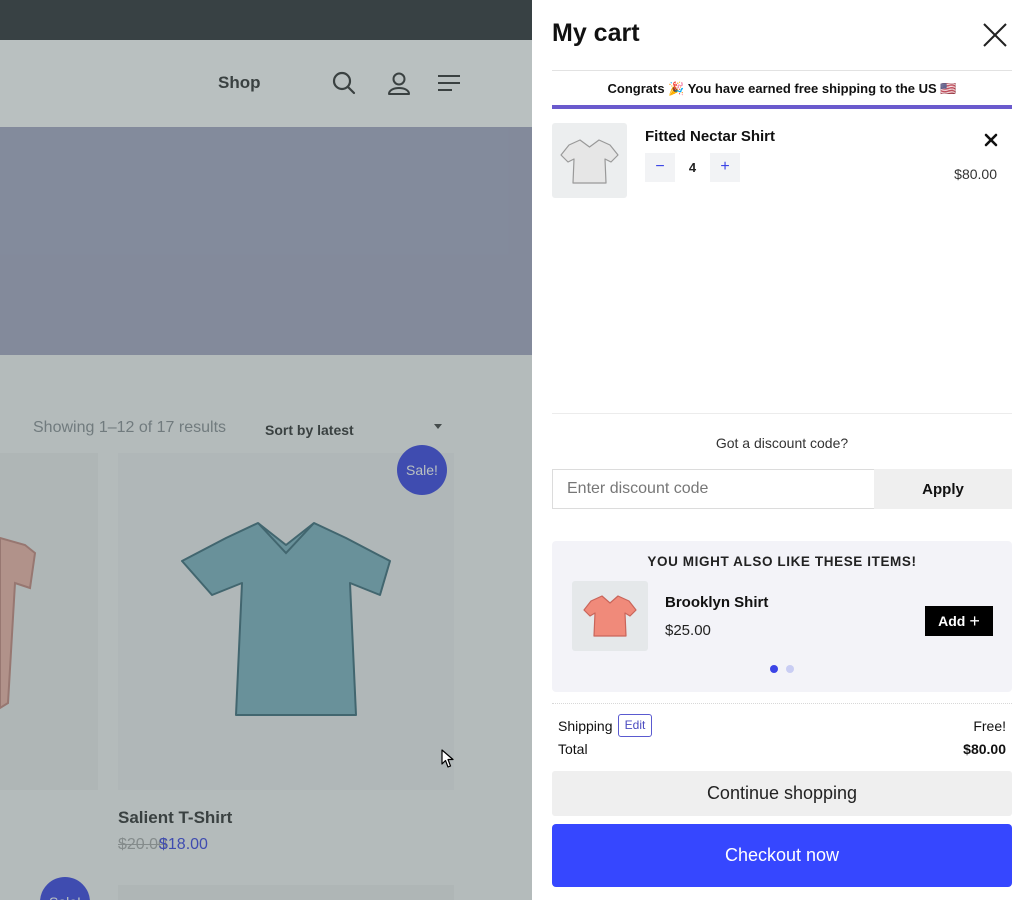 The image size is (1030, 900). What do you see at coordinates (991, 140) in the screenshot?
I see `remove-icon` at bounding box center [991, 140].